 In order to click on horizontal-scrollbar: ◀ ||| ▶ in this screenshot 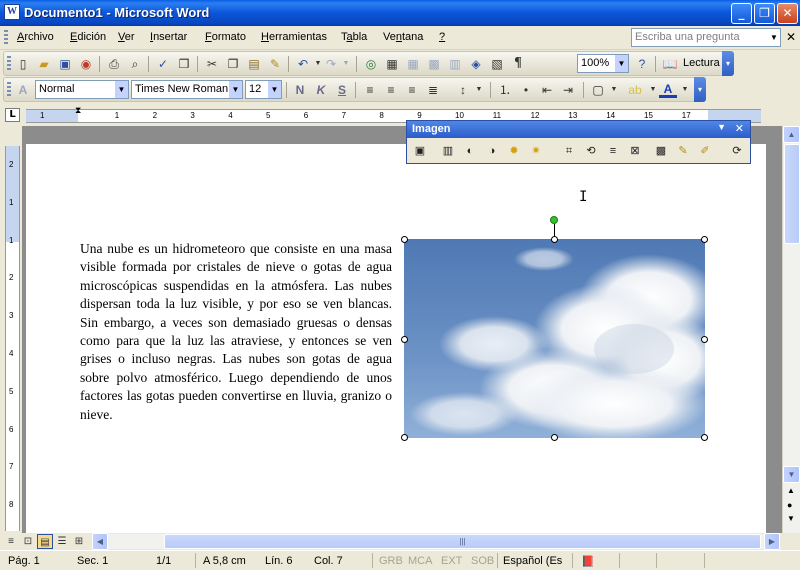, I will do `click(436, 541)`.